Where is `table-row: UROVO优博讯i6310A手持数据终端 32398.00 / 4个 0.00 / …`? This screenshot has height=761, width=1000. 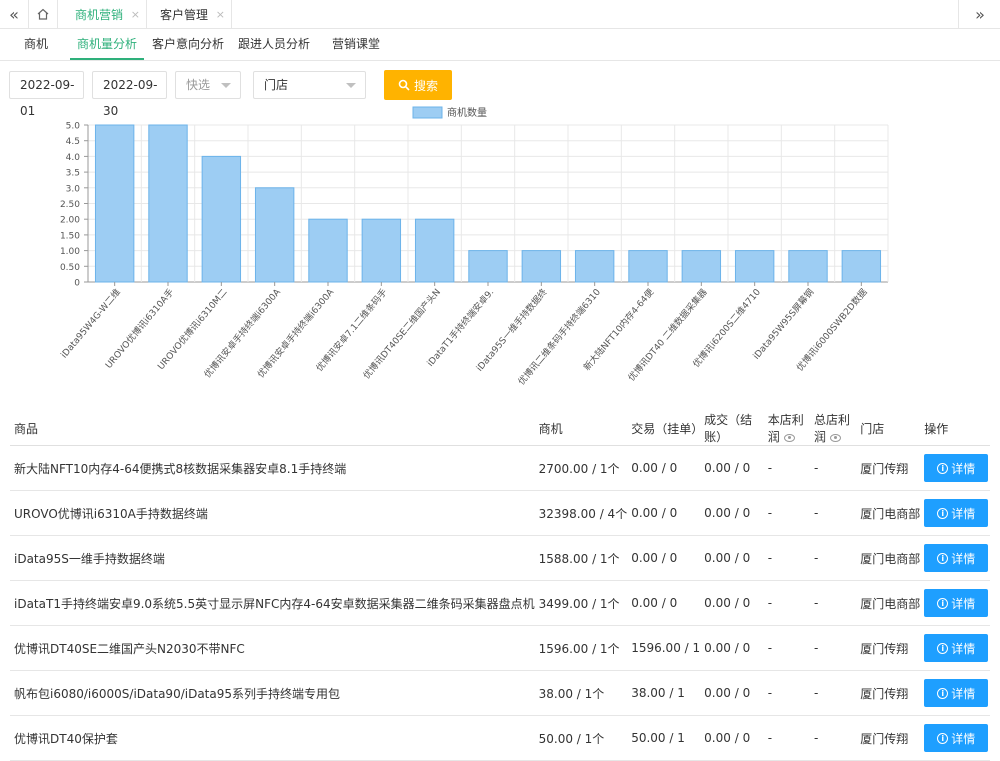 table-row: UROVO优博讯i6310A手持数据终端 32398.00 / 4个 0.00 / … is located at coordinates (500, 513).